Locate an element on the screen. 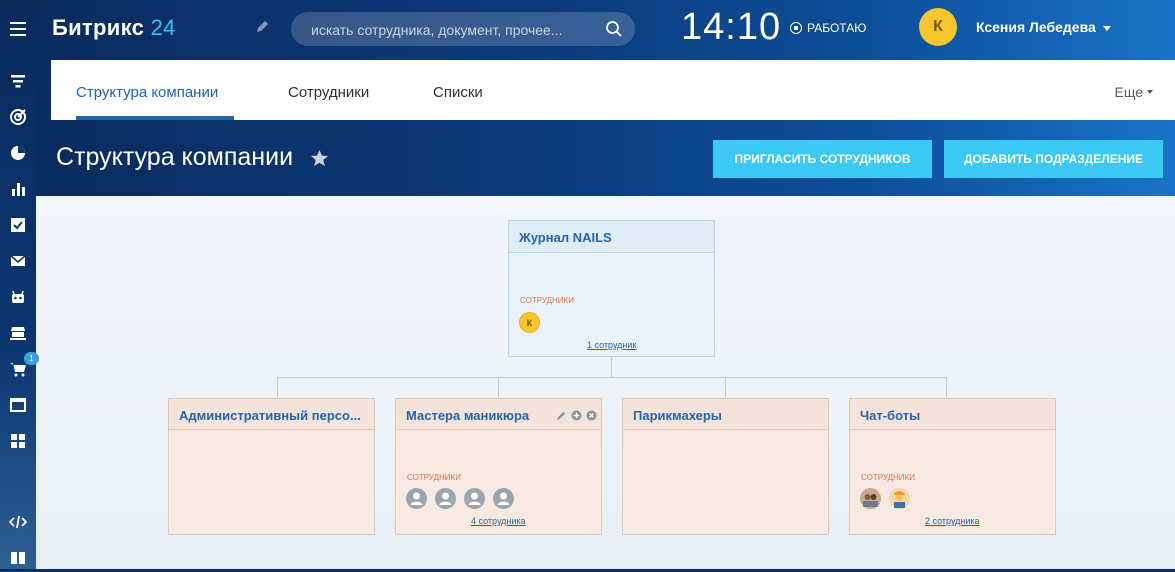 The width and height of the screenshot is (1175, 572). search-bar is located at coordinates (463, 29).